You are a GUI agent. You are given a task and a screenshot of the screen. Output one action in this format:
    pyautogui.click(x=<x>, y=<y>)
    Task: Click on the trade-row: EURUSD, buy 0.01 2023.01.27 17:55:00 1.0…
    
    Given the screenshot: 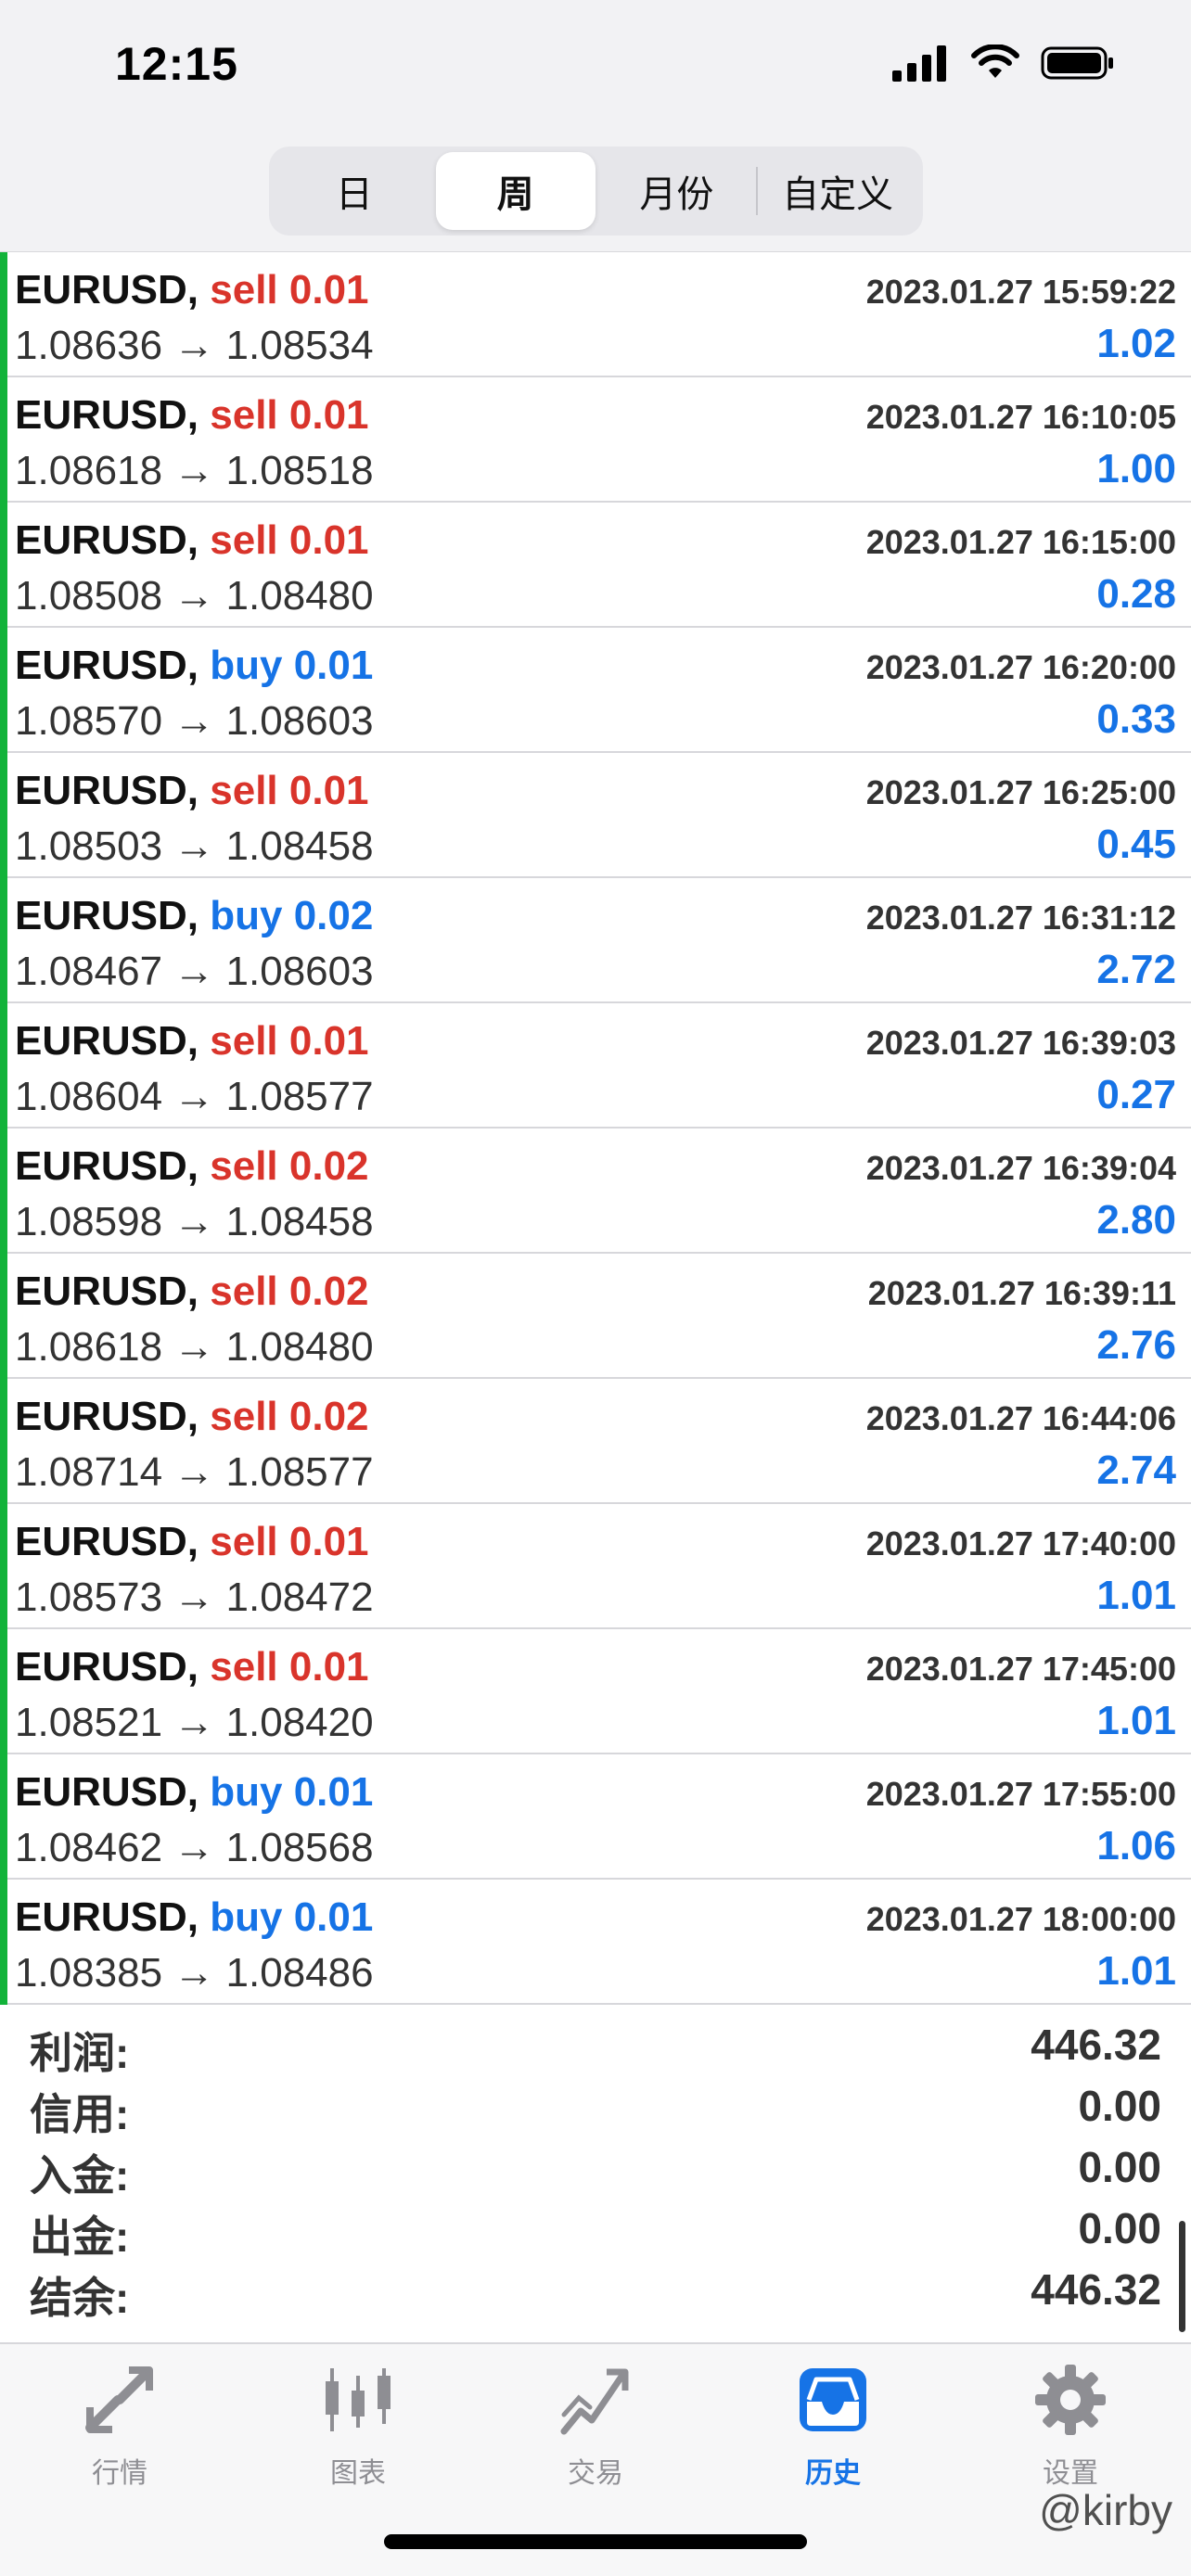 What is the action you would take?
    pyautogui.click(x=595, y=1817)
    